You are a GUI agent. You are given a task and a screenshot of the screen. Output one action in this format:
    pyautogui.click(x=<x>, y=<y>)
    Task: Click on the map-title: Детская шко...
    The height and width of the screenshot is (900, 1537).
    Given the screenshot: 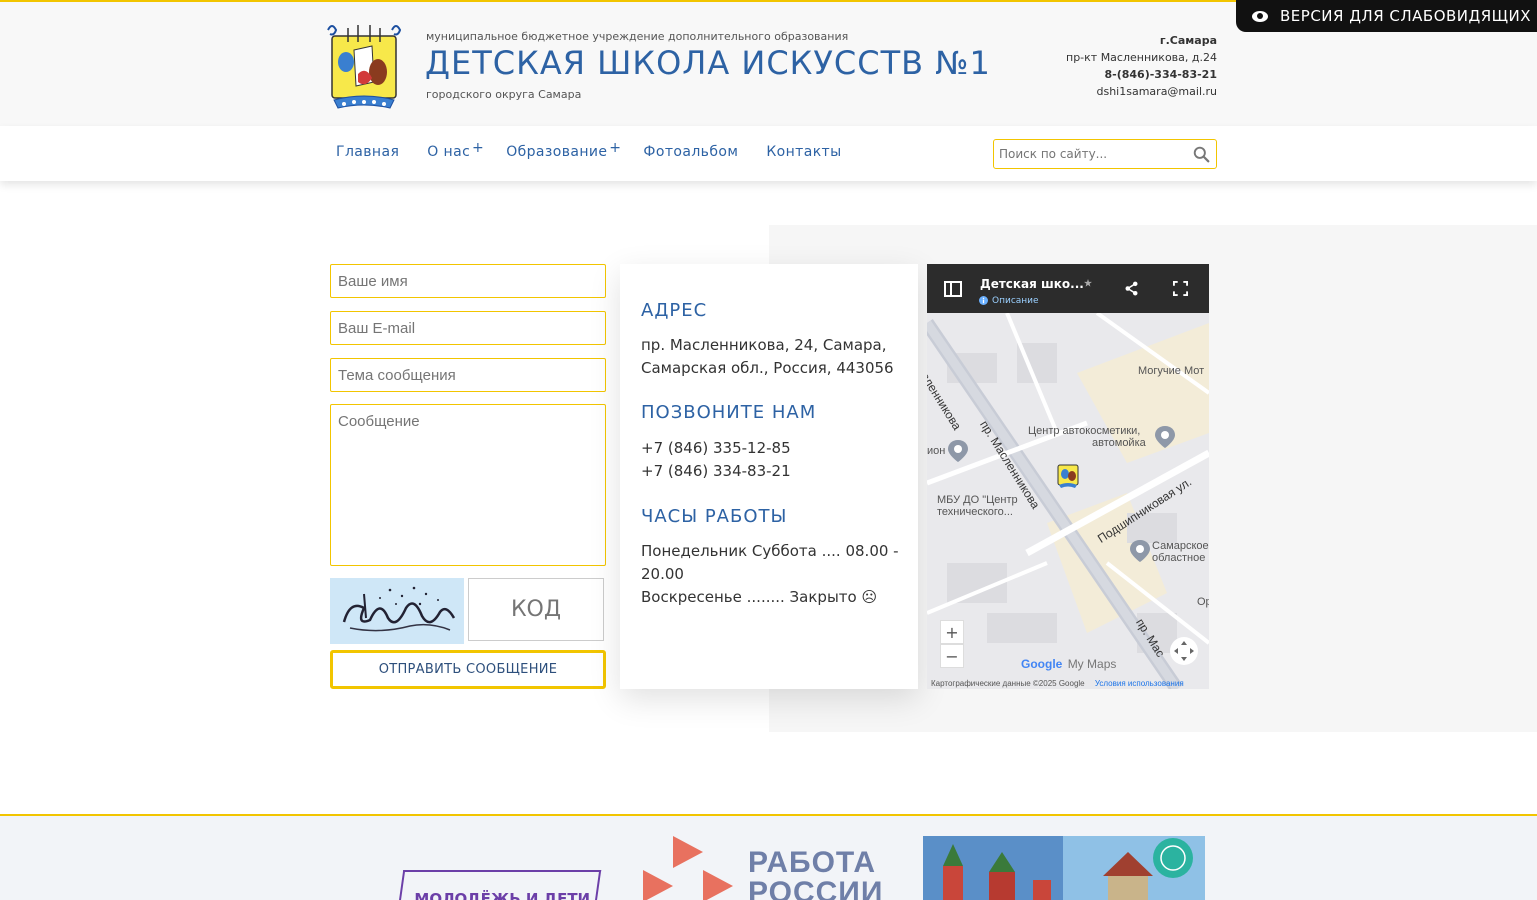 What is the action you would take?
    pyautogui.click(x=1032, y=284)
    